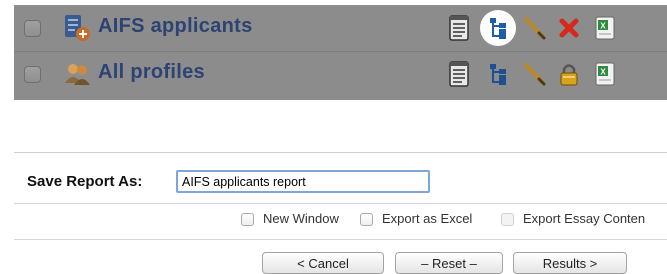 The height and width of the screenshot is (274, 667). Describe the element at coordinates (151, 72) in the screenshot. I see `profile-name: All profiles` at that location.